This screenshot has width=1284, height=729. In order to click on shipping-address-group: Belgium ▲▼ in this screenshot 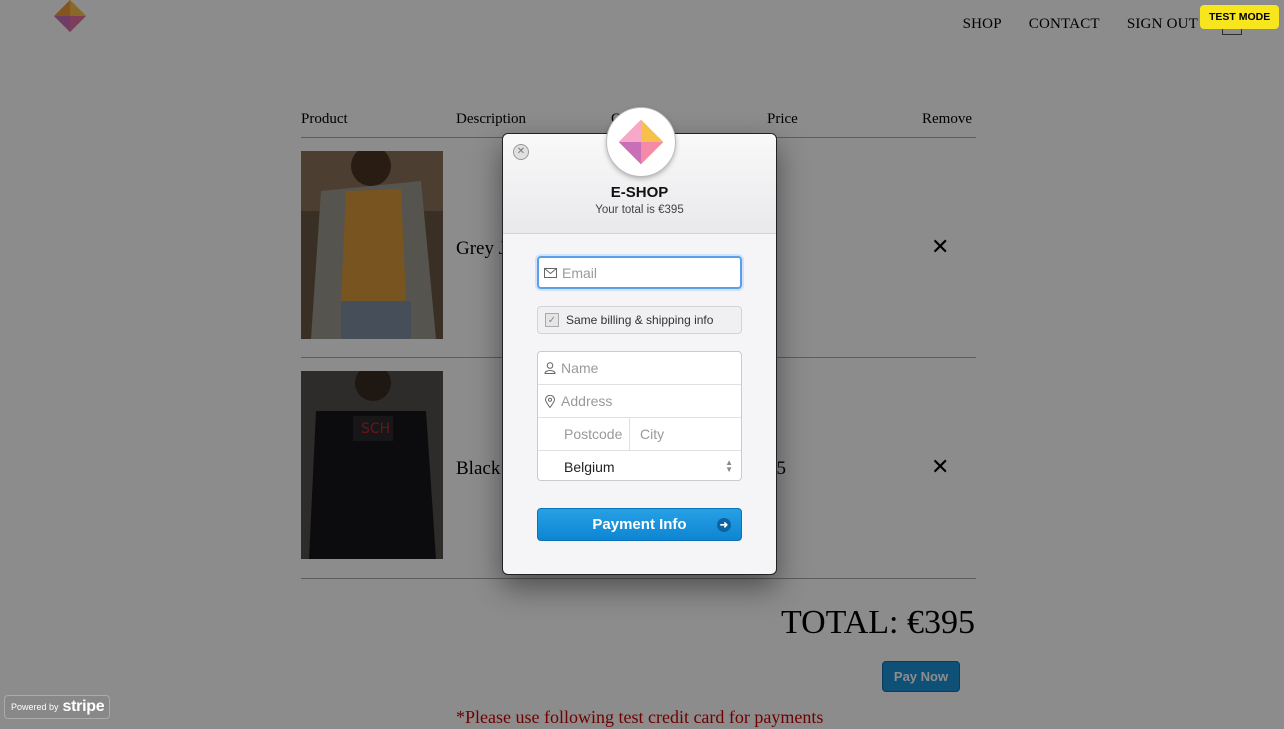, I will do `click(639, 416)`.